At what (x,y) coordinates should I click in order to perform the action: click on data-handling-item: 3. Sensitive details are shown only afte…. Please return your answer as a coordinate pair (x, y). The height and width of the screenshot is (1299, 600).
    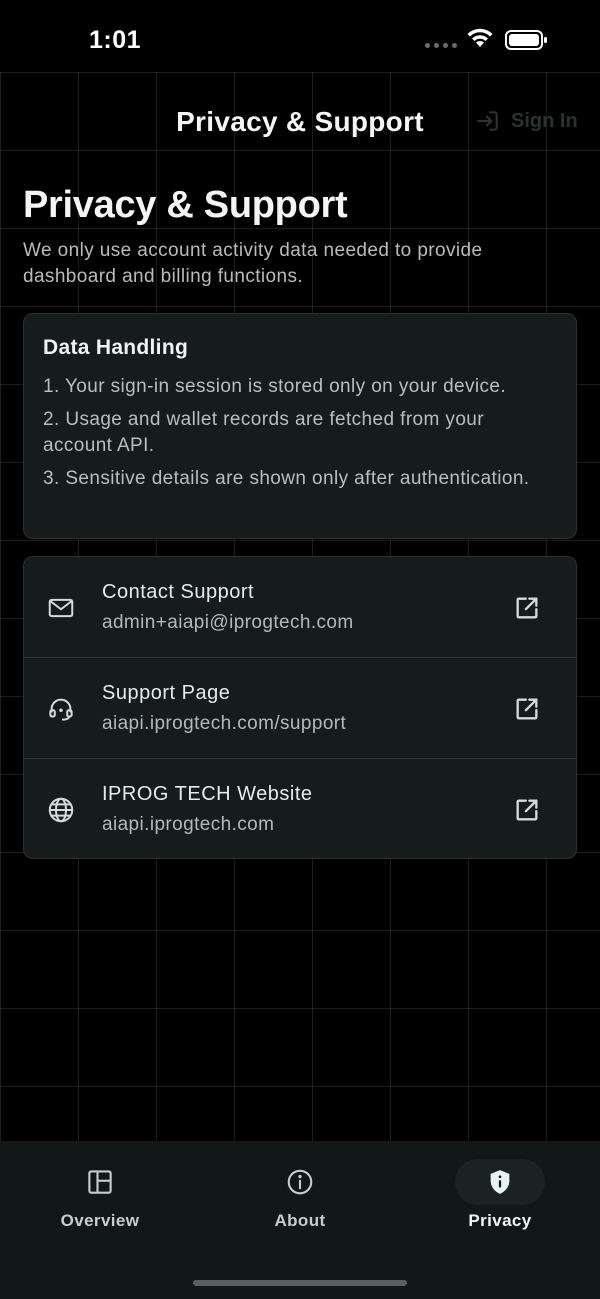
    Looking at the image, I should click on (286, 478).